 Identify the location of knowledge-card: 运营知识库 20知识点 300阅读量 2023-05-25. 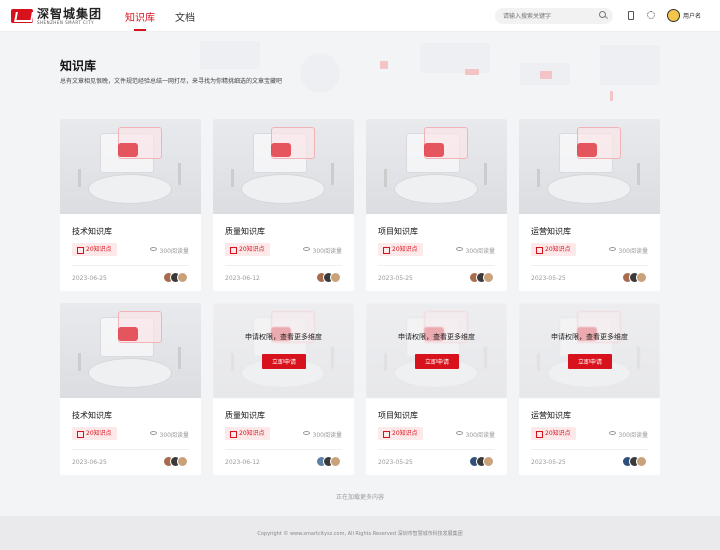
(589, 205).